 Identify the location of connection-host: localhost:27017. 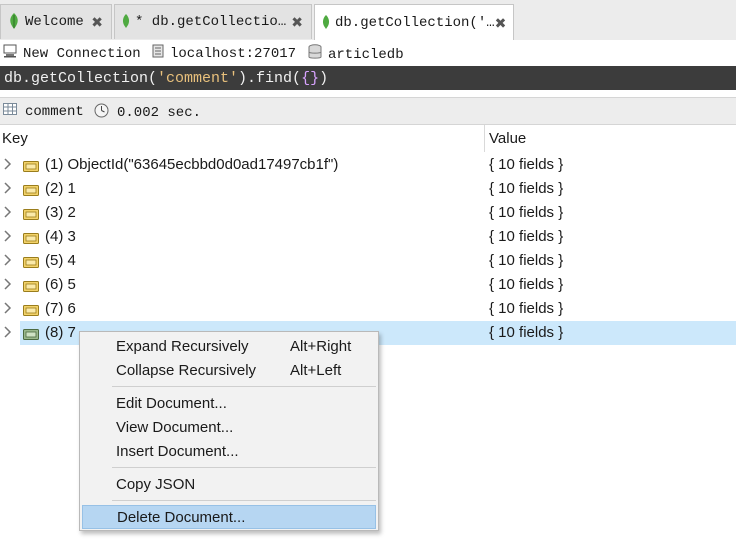
(224, 53).